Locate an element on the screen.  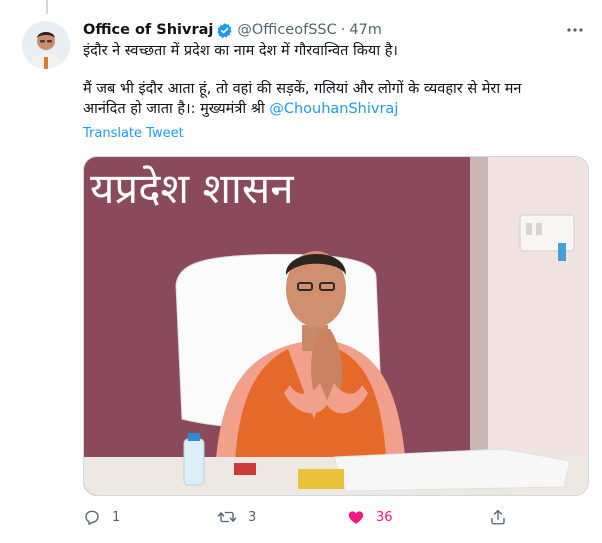
heart-icon is located at coordinates (356, 517).